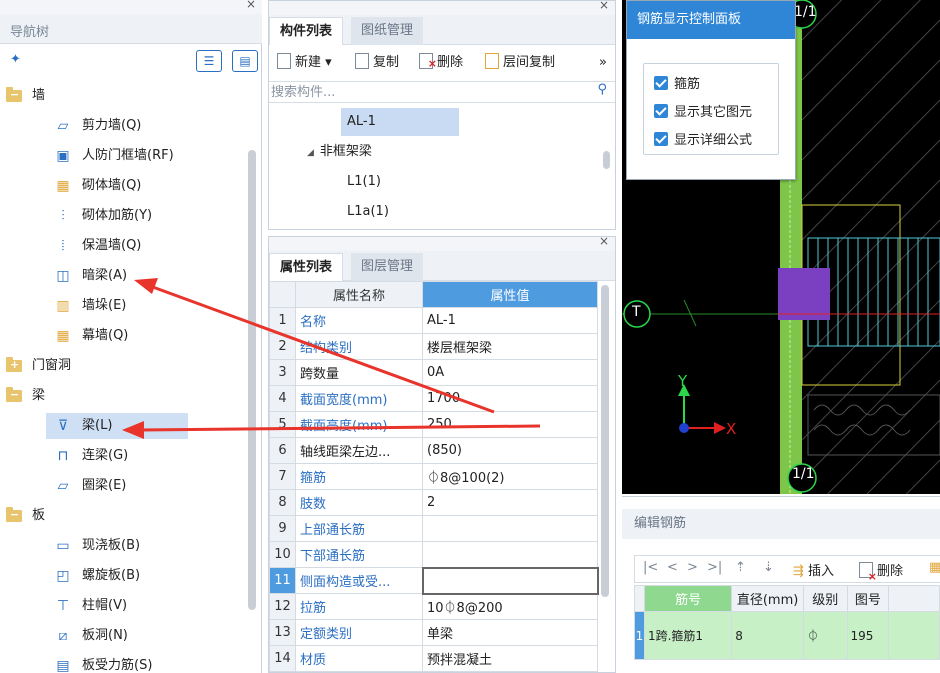 The height and width of the screenshot is (673, 940). Describe the element at coordinates (603, 63) in the screenshot. I see `more-button: »` at that location.